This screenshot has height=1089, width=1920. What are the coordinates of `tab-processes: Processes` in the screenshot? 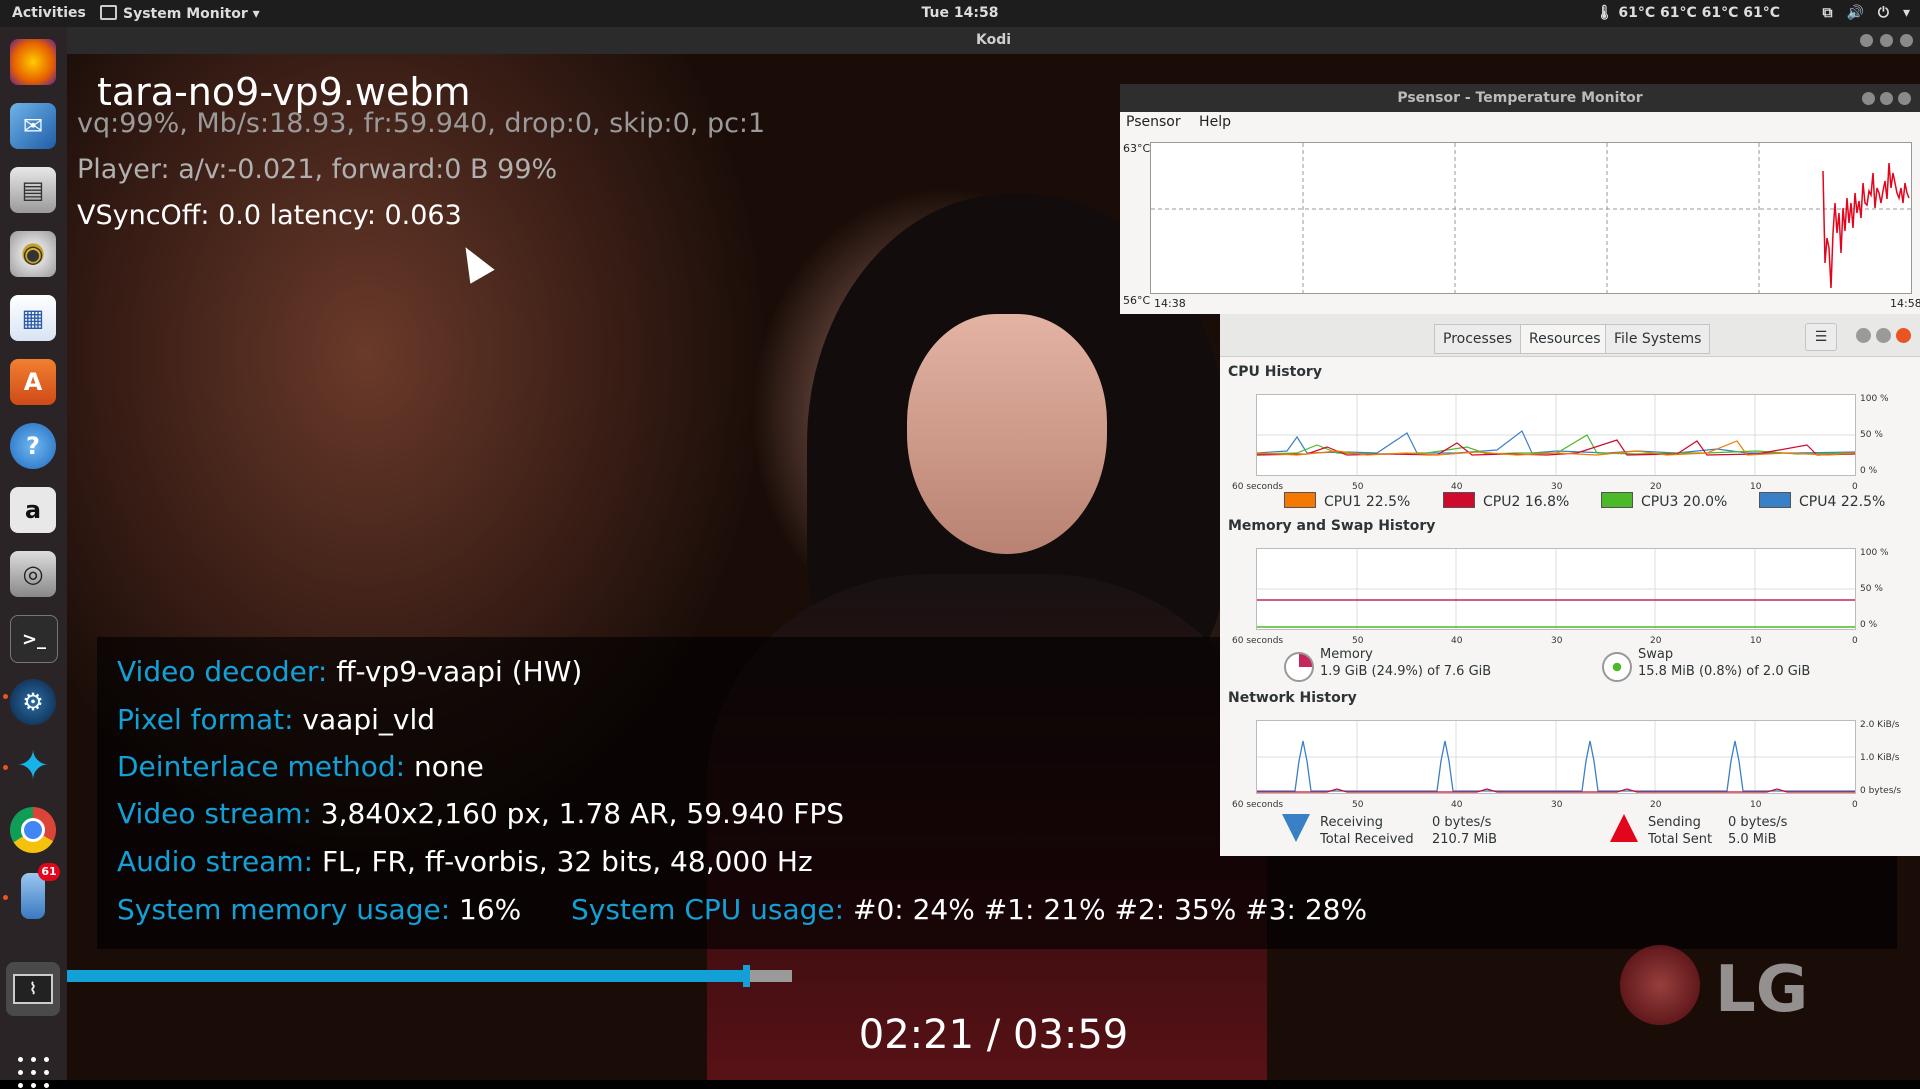 It's located at (1478, 339).